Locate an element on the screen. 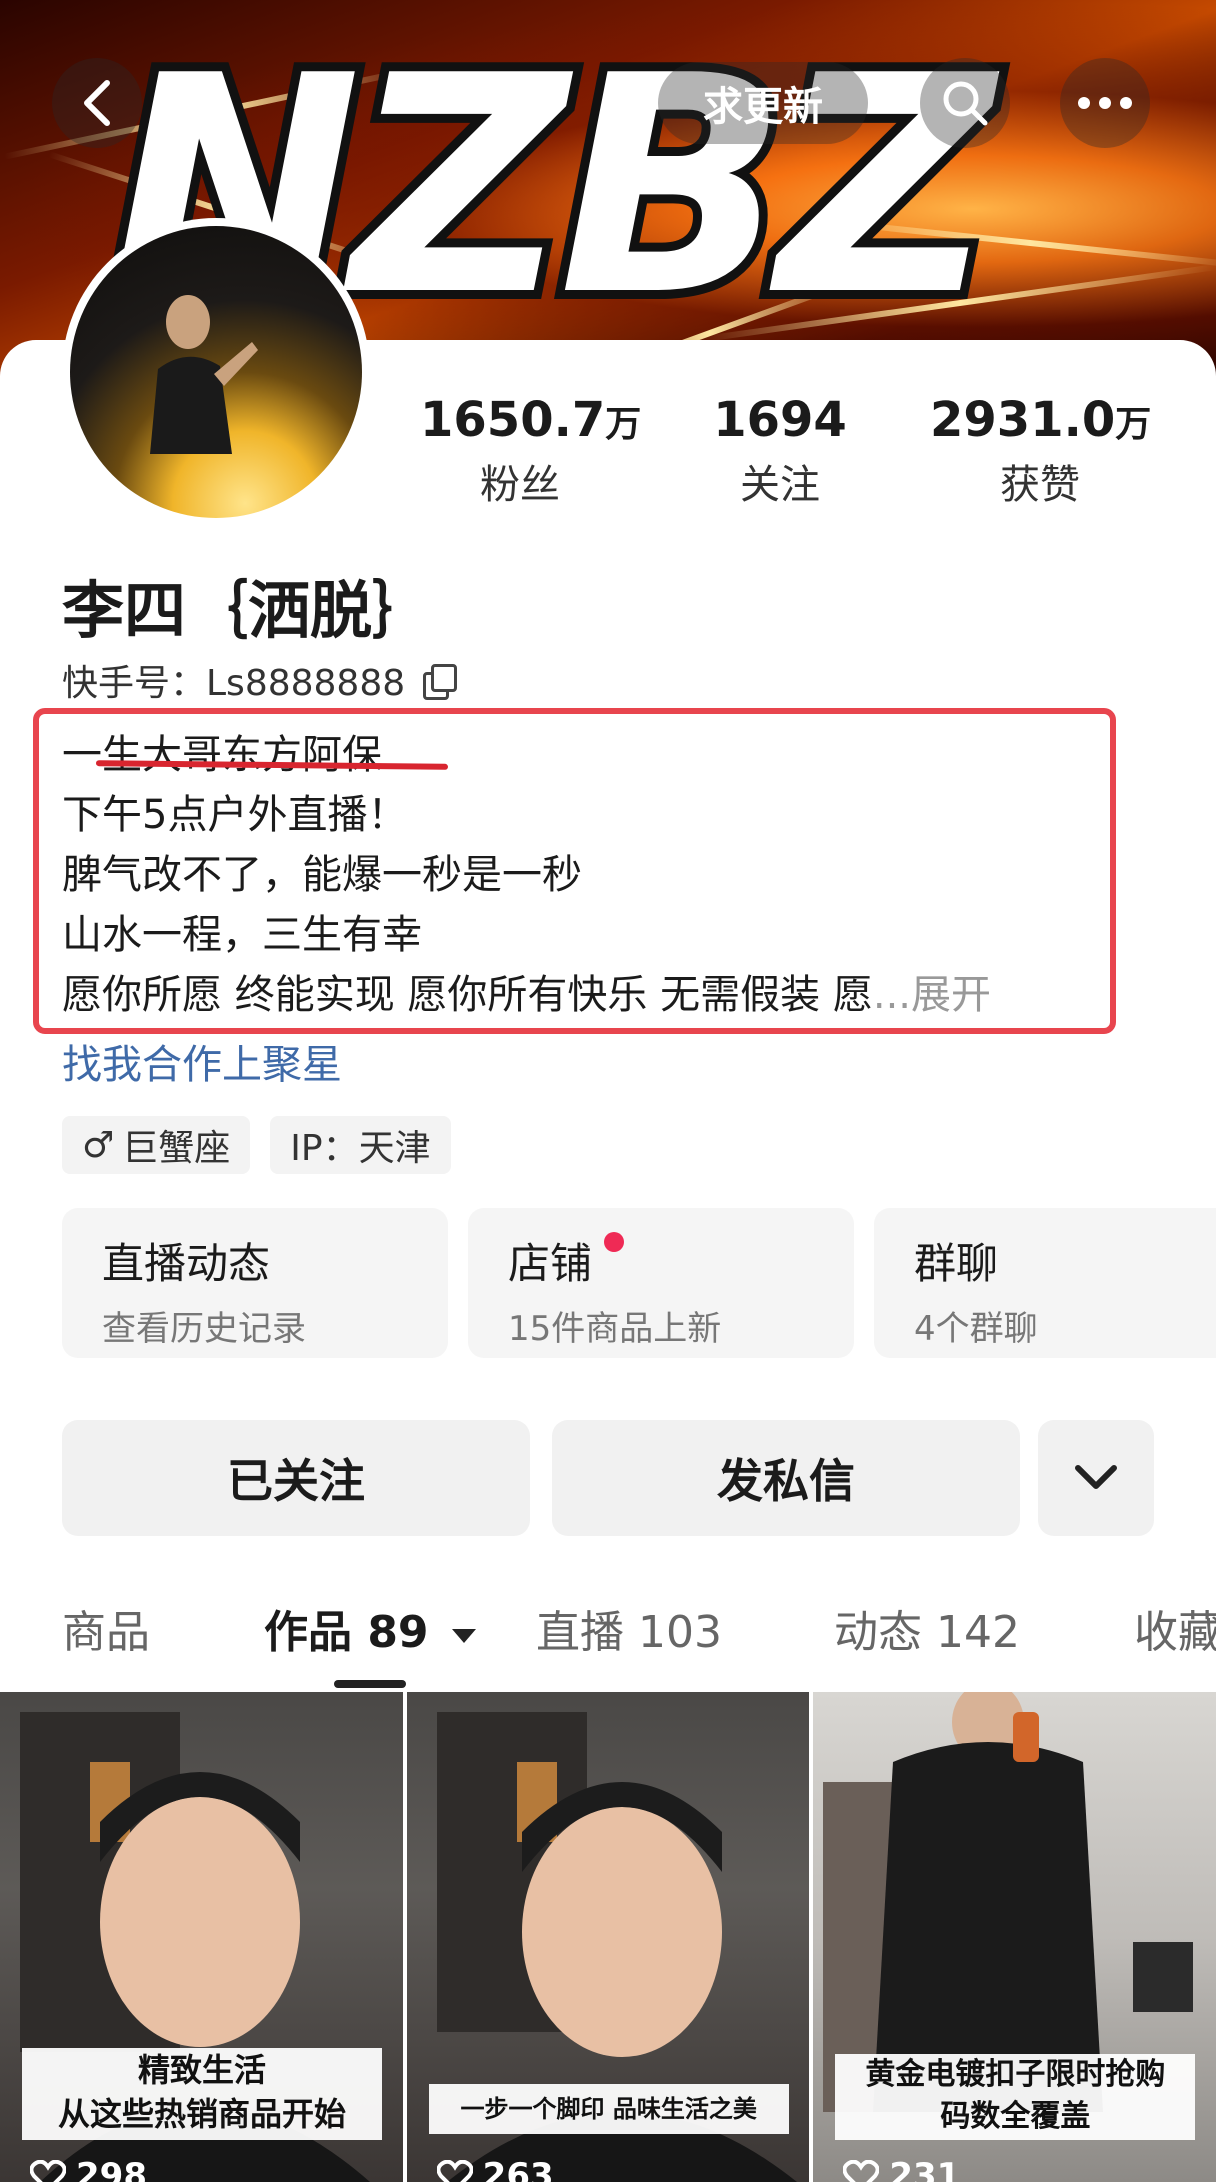 The height and width of the screenshot is (2182, 1216). group-chat-subtitle: 4个群聊 is located at coordinates (976, 1329).